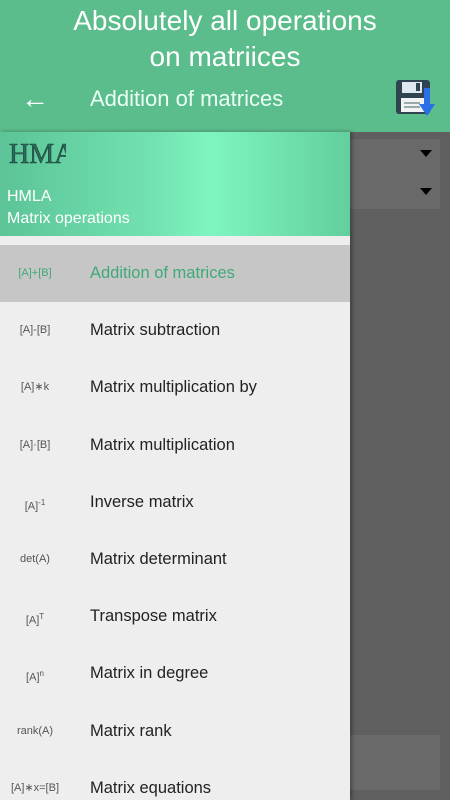  I want to click on menu-item-label: Matrix multiplication by, so click(173, 387).